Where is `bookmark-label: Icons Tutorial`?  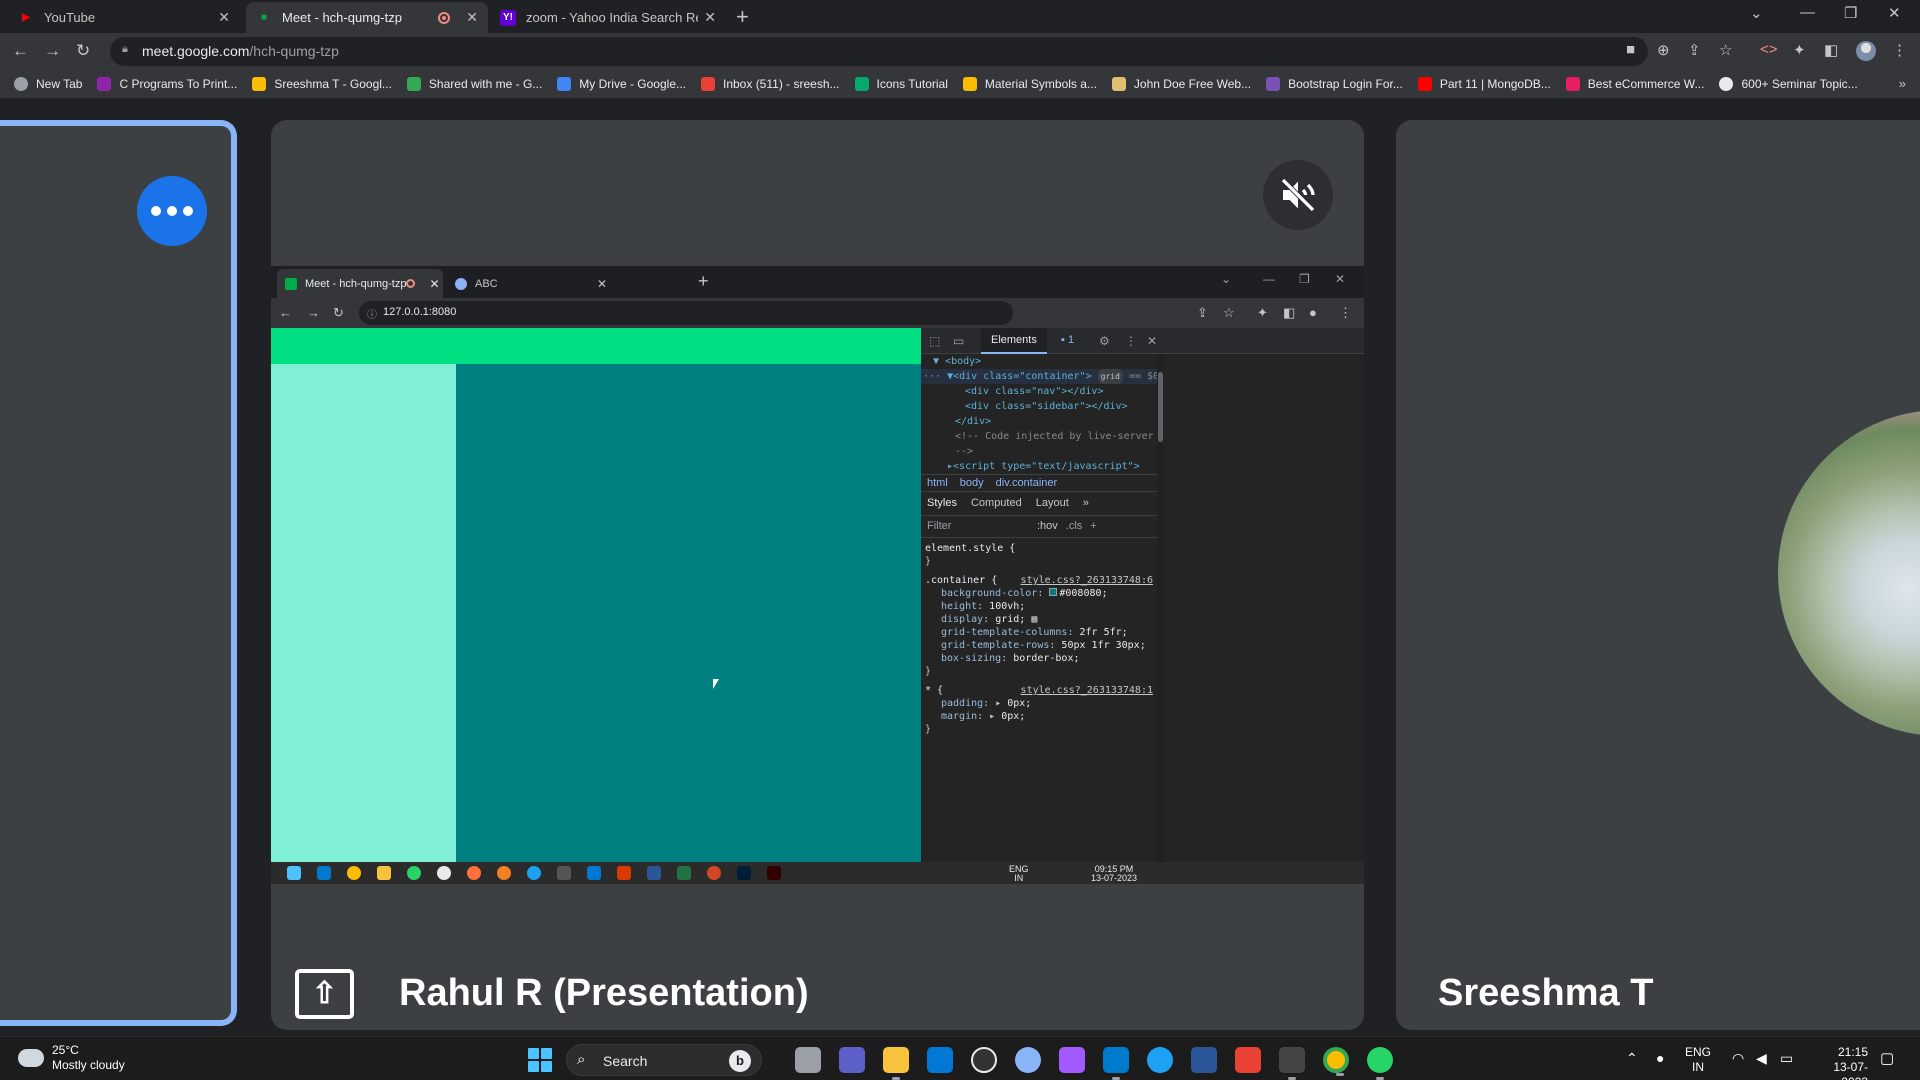 bookmark-label: Icons Tutorial is located at coordinates (912, 84).